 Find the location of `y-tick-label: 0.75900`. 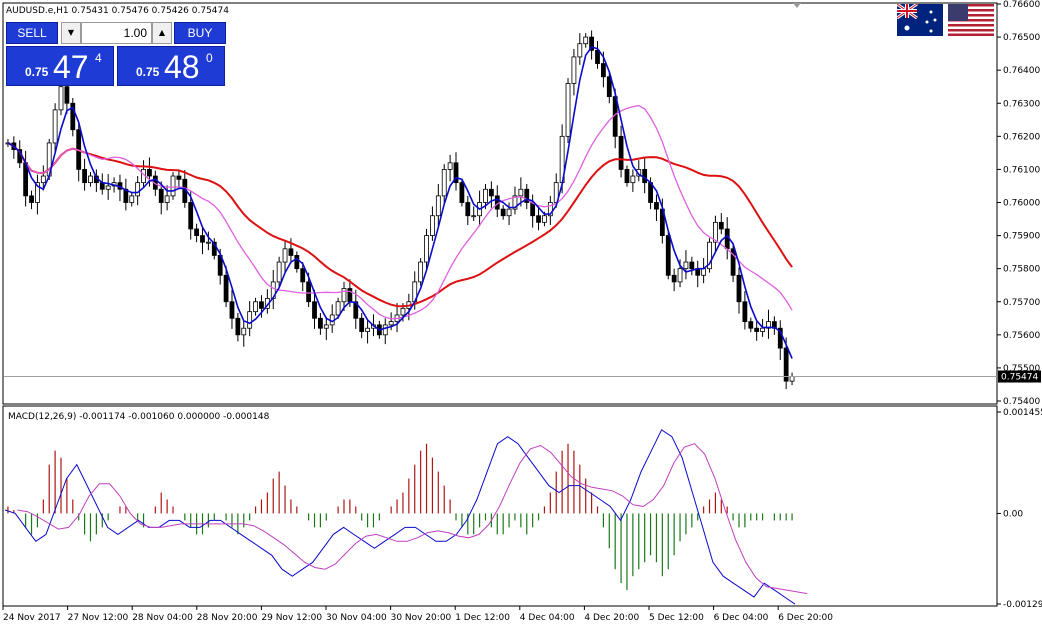

y-tick-label: 0.75900 is located at coordinates (1021, 237).